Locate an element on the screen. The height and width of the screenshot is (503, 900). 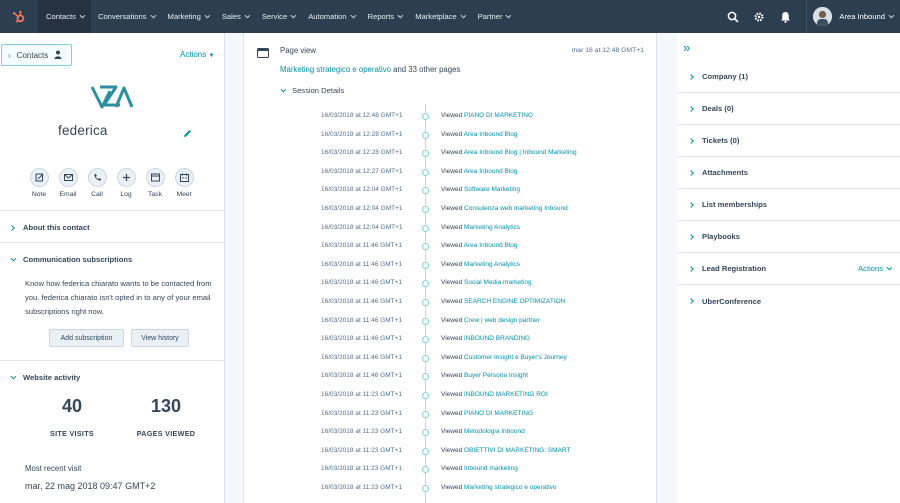
nav-conversations: Conversations is located at coordinates (126, 16).